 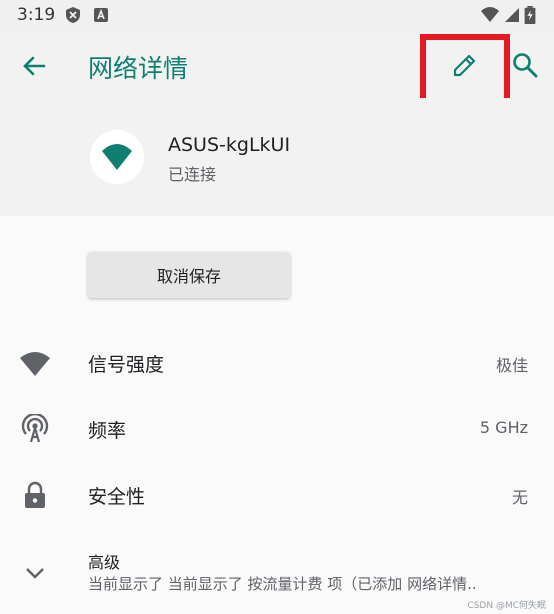 I want to click on advanced-title: 高级, so click(x=104, y=561).